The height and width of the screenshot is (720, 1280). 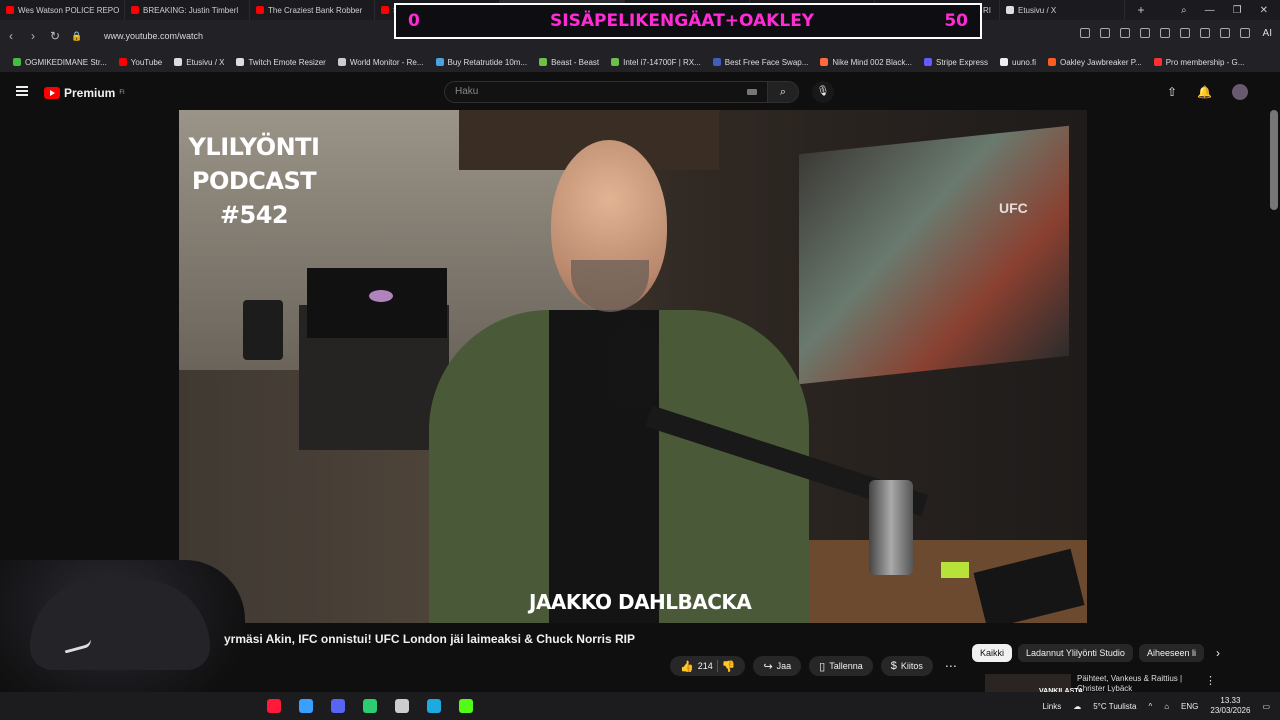 What do you see at coordinates (1204, 92) in the screenshot?
I see `notifications-bell-icon: 🔔` at bounding box center [1204, 92].